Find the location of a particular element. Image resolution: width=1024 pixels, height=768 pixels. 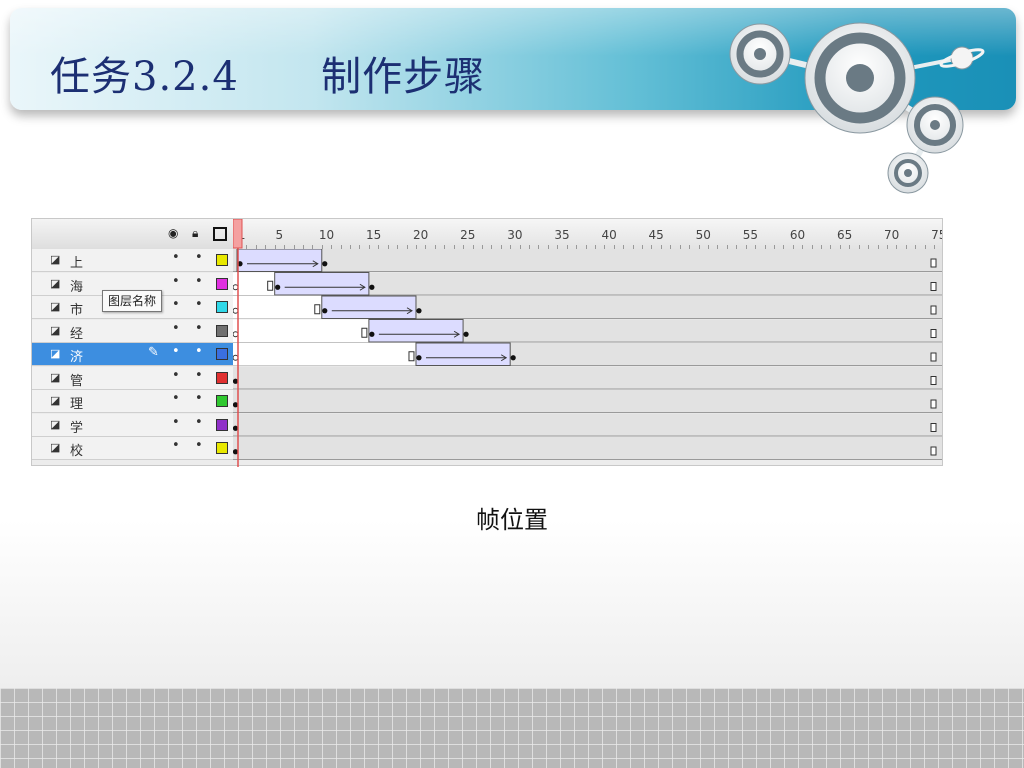

layer-row: ◪ 理 • • is located at coordinates (132, 401).